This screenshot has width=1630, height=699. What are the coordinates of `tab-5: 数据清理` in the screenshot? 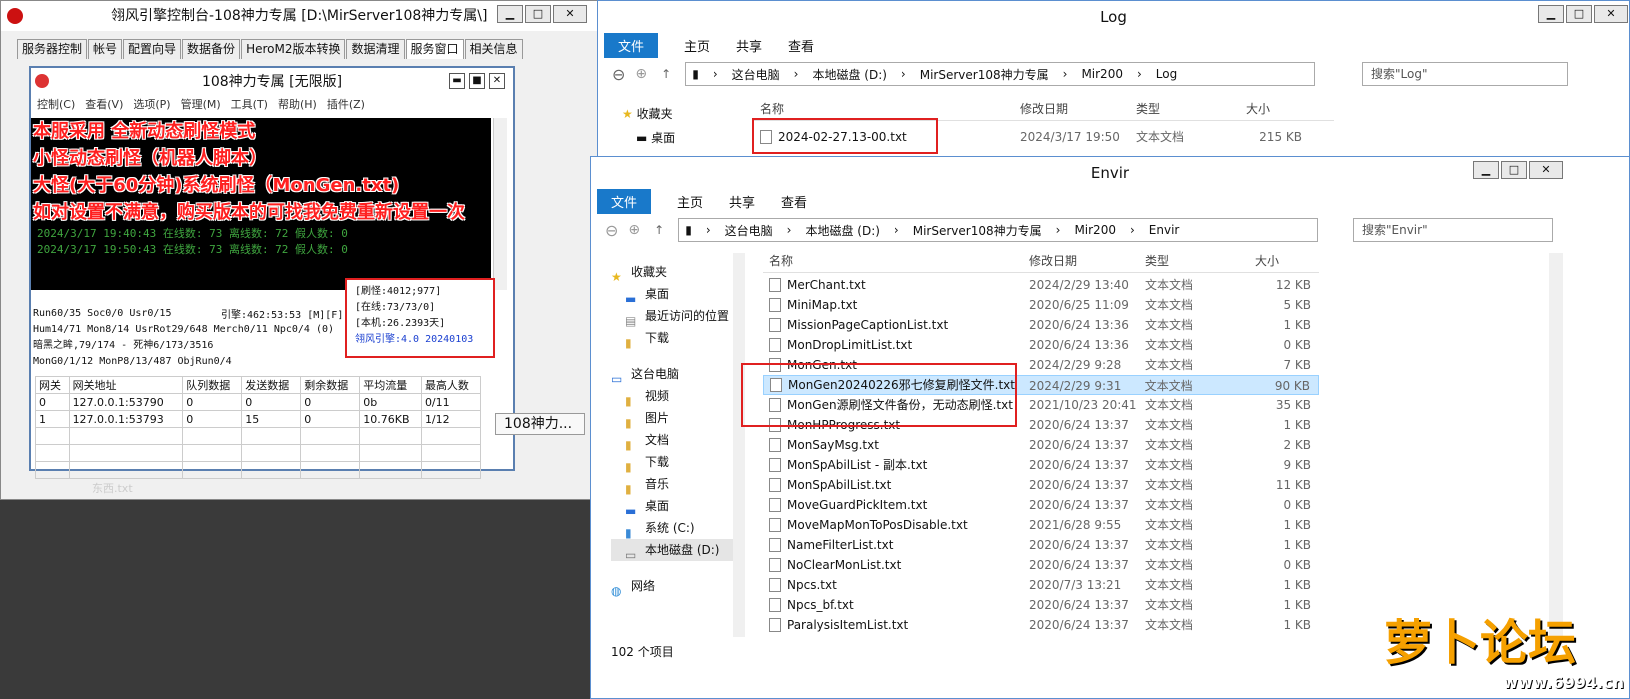 It's located at (375, 49).